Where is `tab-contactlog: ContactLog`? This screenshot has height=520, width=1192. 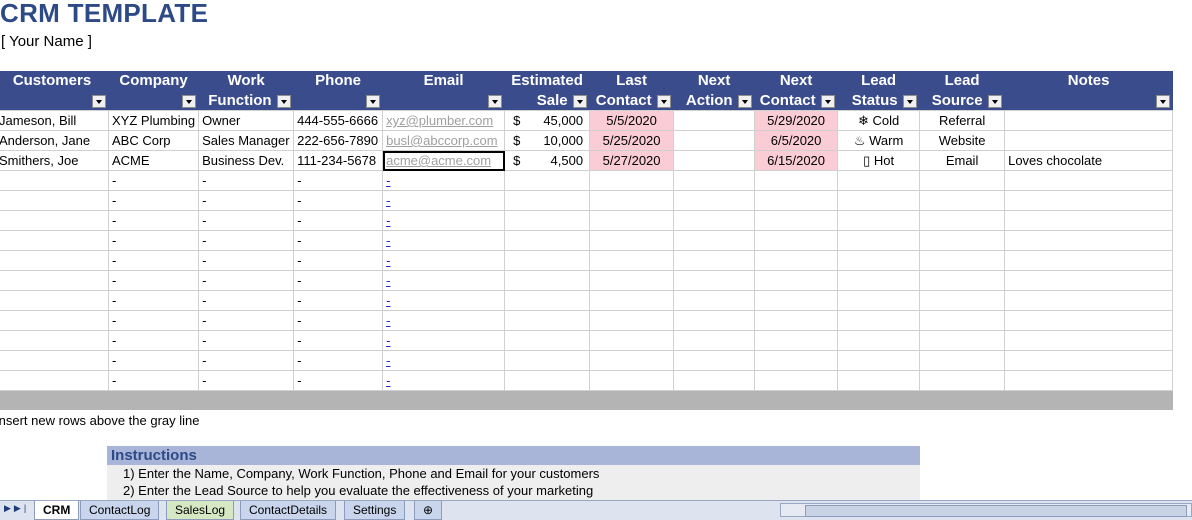 tab-contactlog: ContactLog is located at coordinates (120, 510).